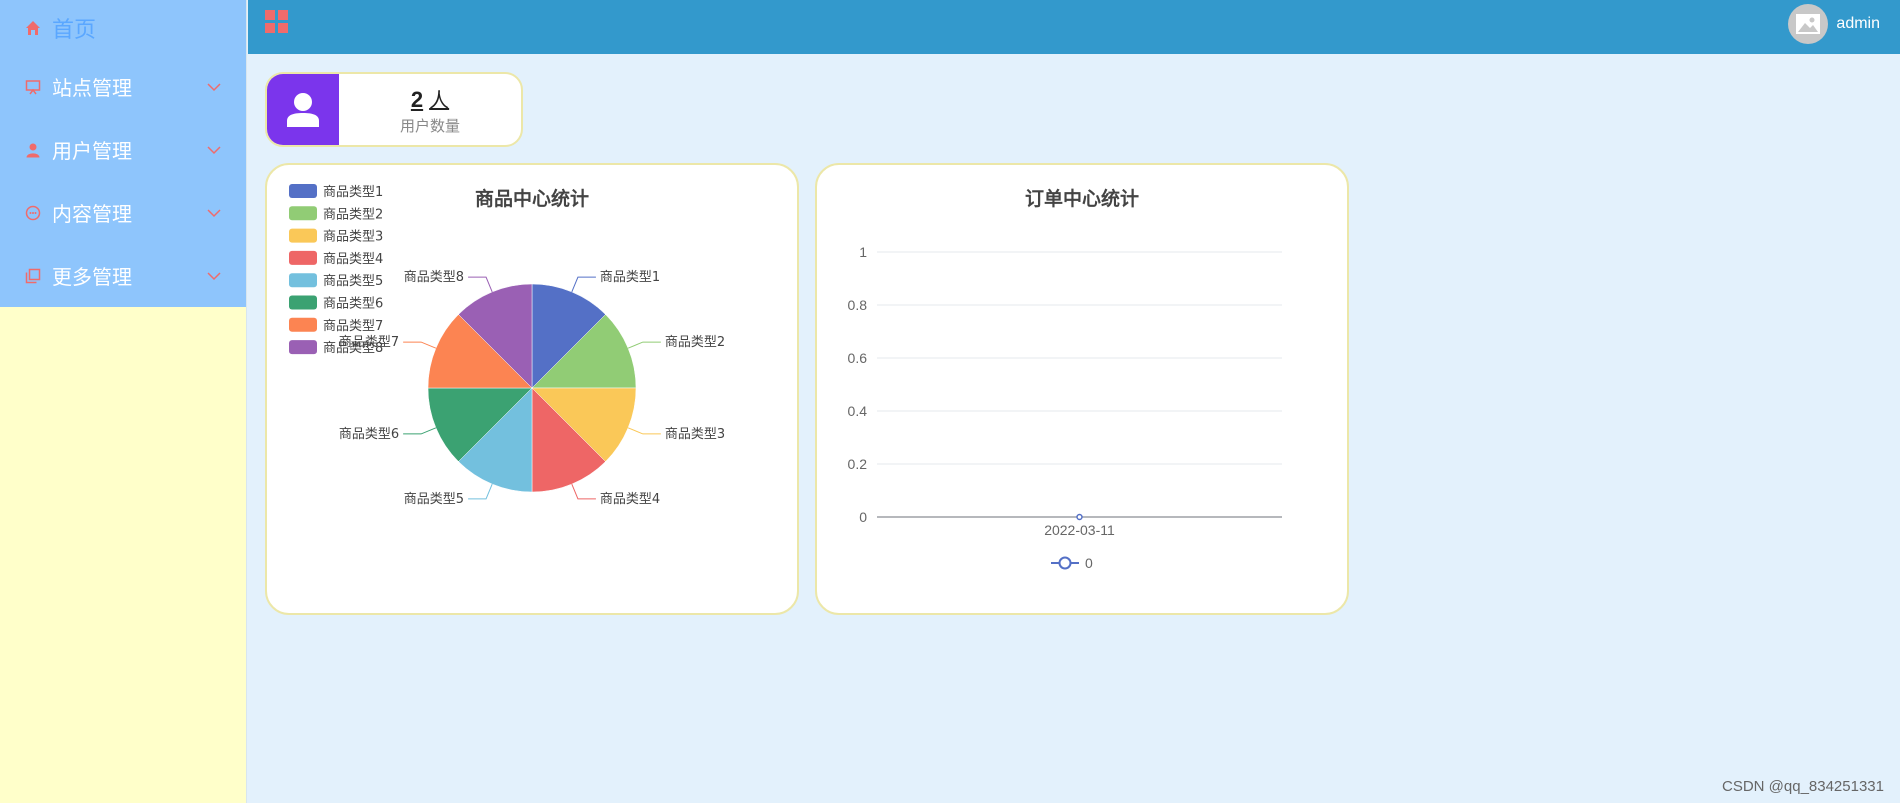 Image resolution: width=1900 pixels, height=803 pixels. Describe the element at coordinates (863, 252) in the screenshot. I see `y-tick-label: 1` at that location.